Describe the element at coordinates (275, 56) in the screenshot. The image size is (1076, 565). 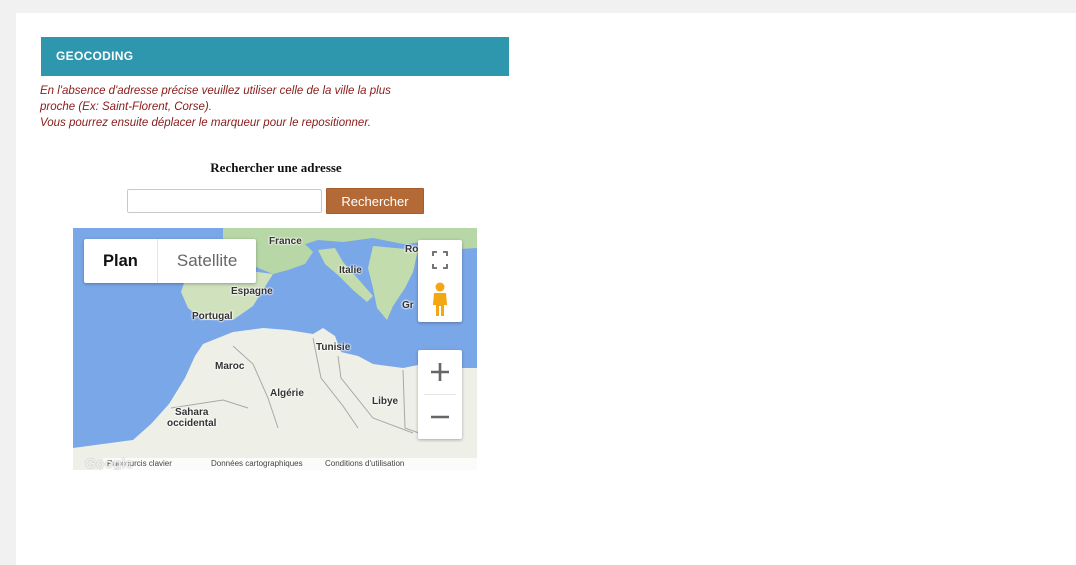
I see `panel-header: GEOCODING` at that location.